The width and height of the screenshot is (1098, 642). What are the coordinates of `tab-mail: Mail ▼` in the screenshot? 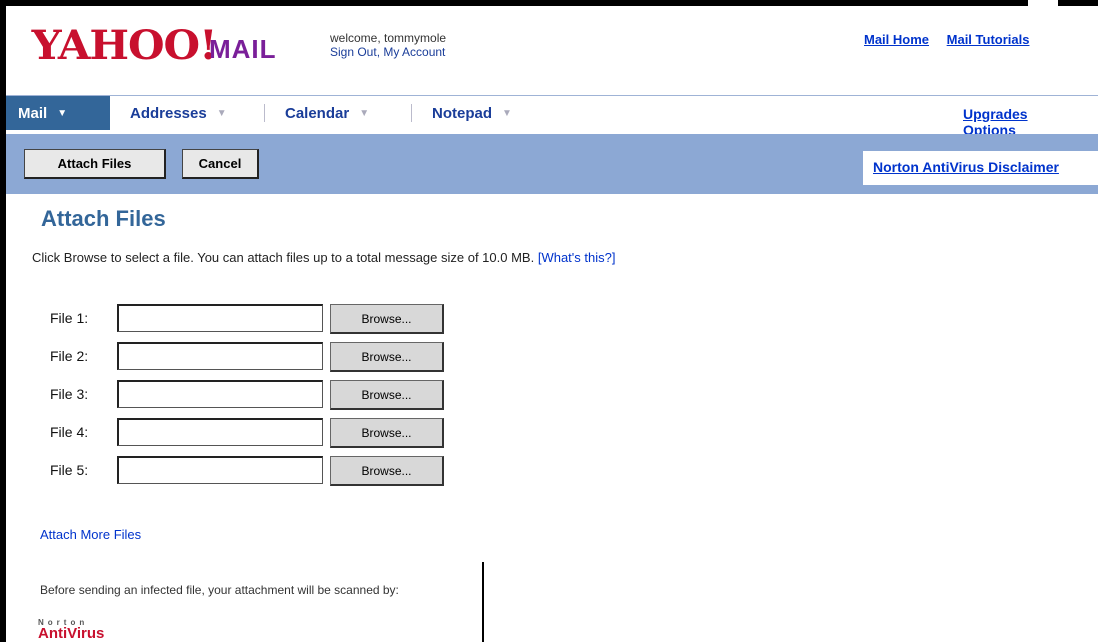 It's located at (58, 113).